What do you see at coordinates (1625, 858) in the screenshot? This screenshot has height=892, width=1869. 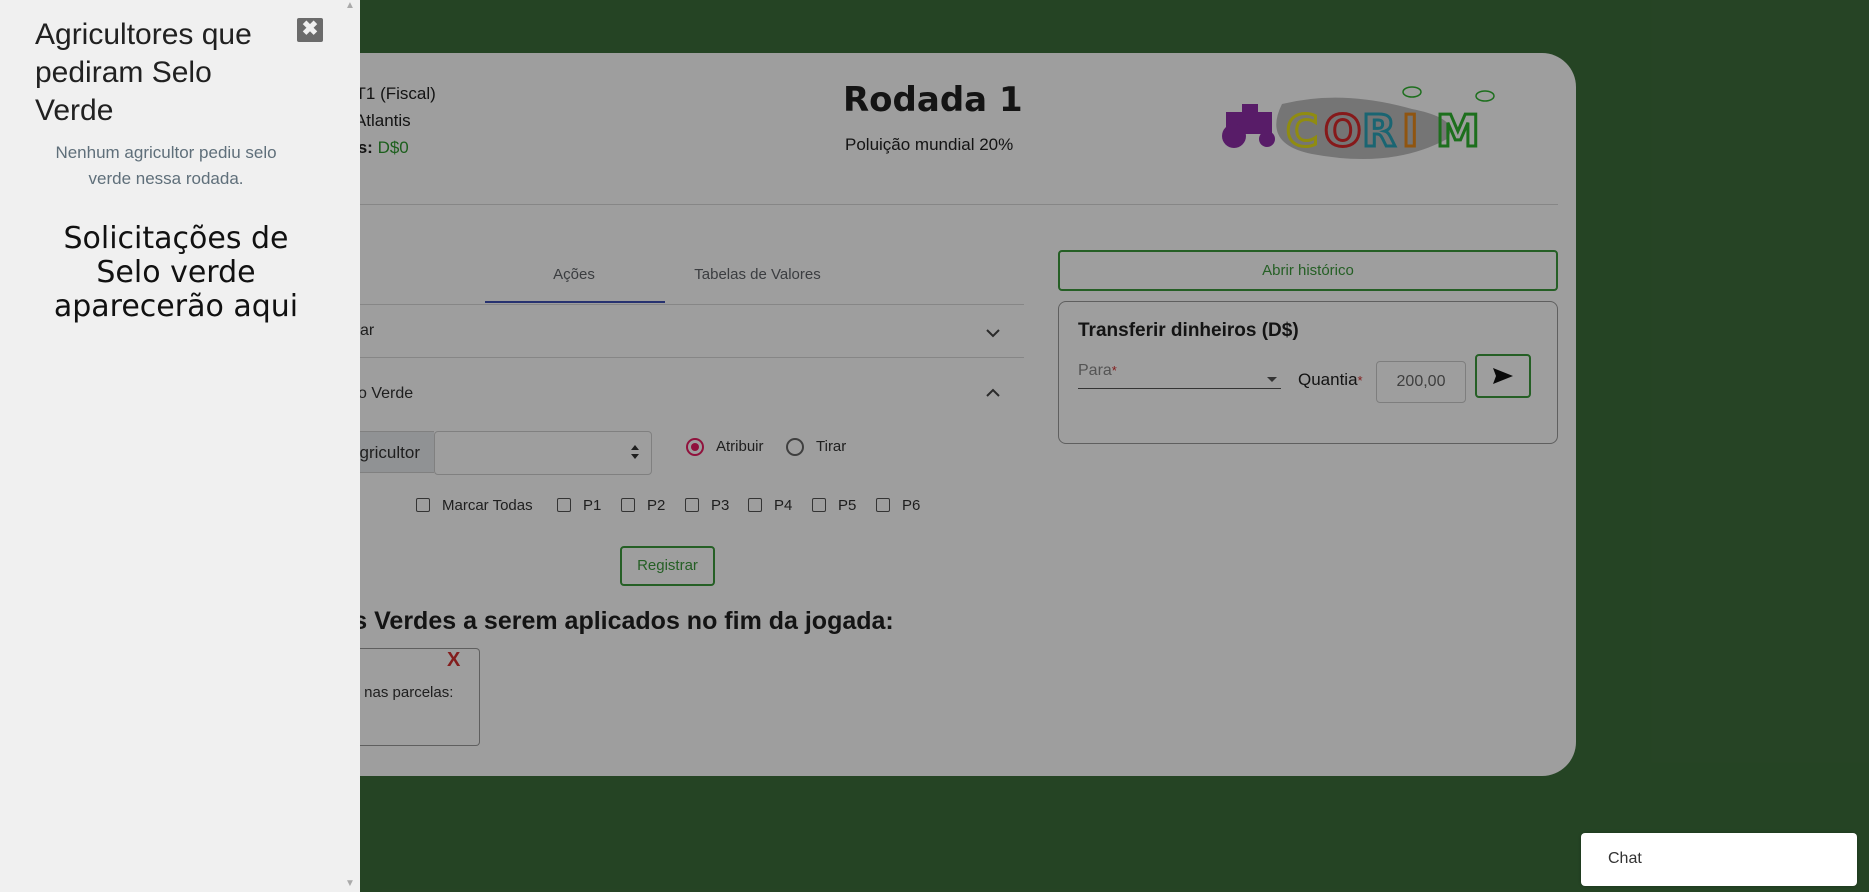 I see `chat-label: Chat` at bounding box center [1625, 858].